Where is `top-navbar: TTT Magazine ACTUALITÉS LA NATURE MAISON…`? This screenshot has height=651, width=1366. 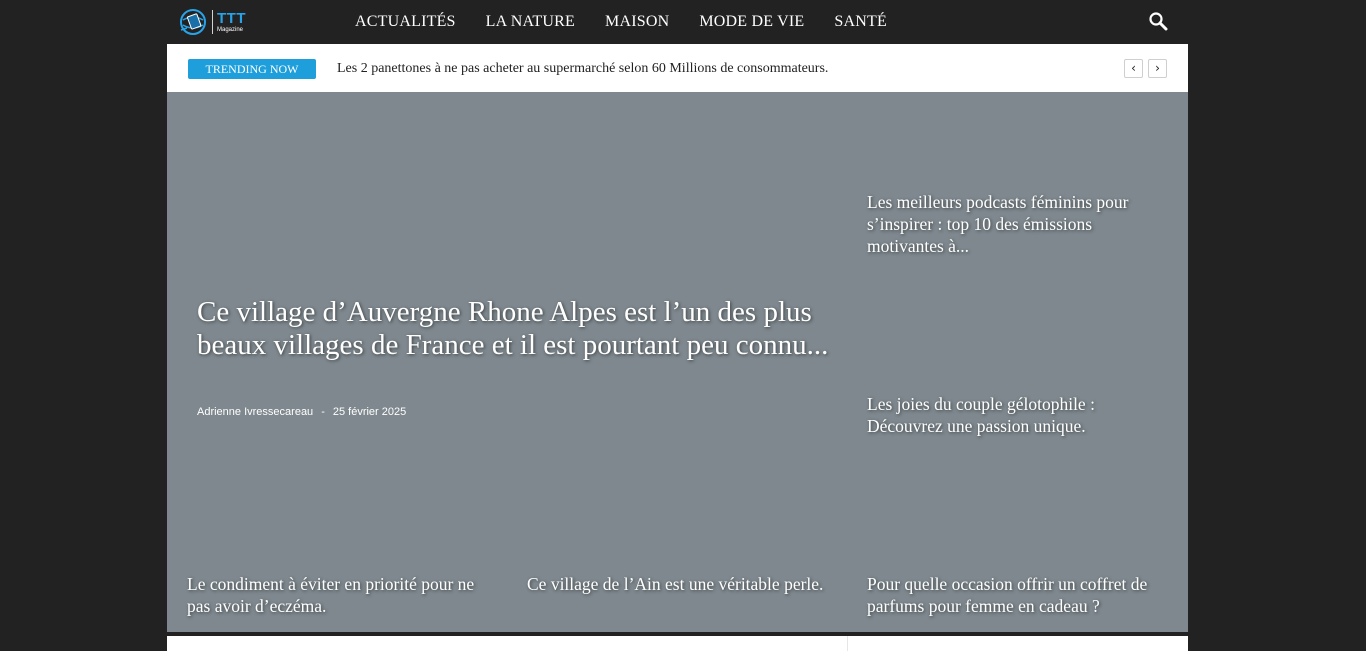 top-navbar: TTT Magazine ACTUALITÉS LA NATURE MAISON… is located at coordinates (683, 22).